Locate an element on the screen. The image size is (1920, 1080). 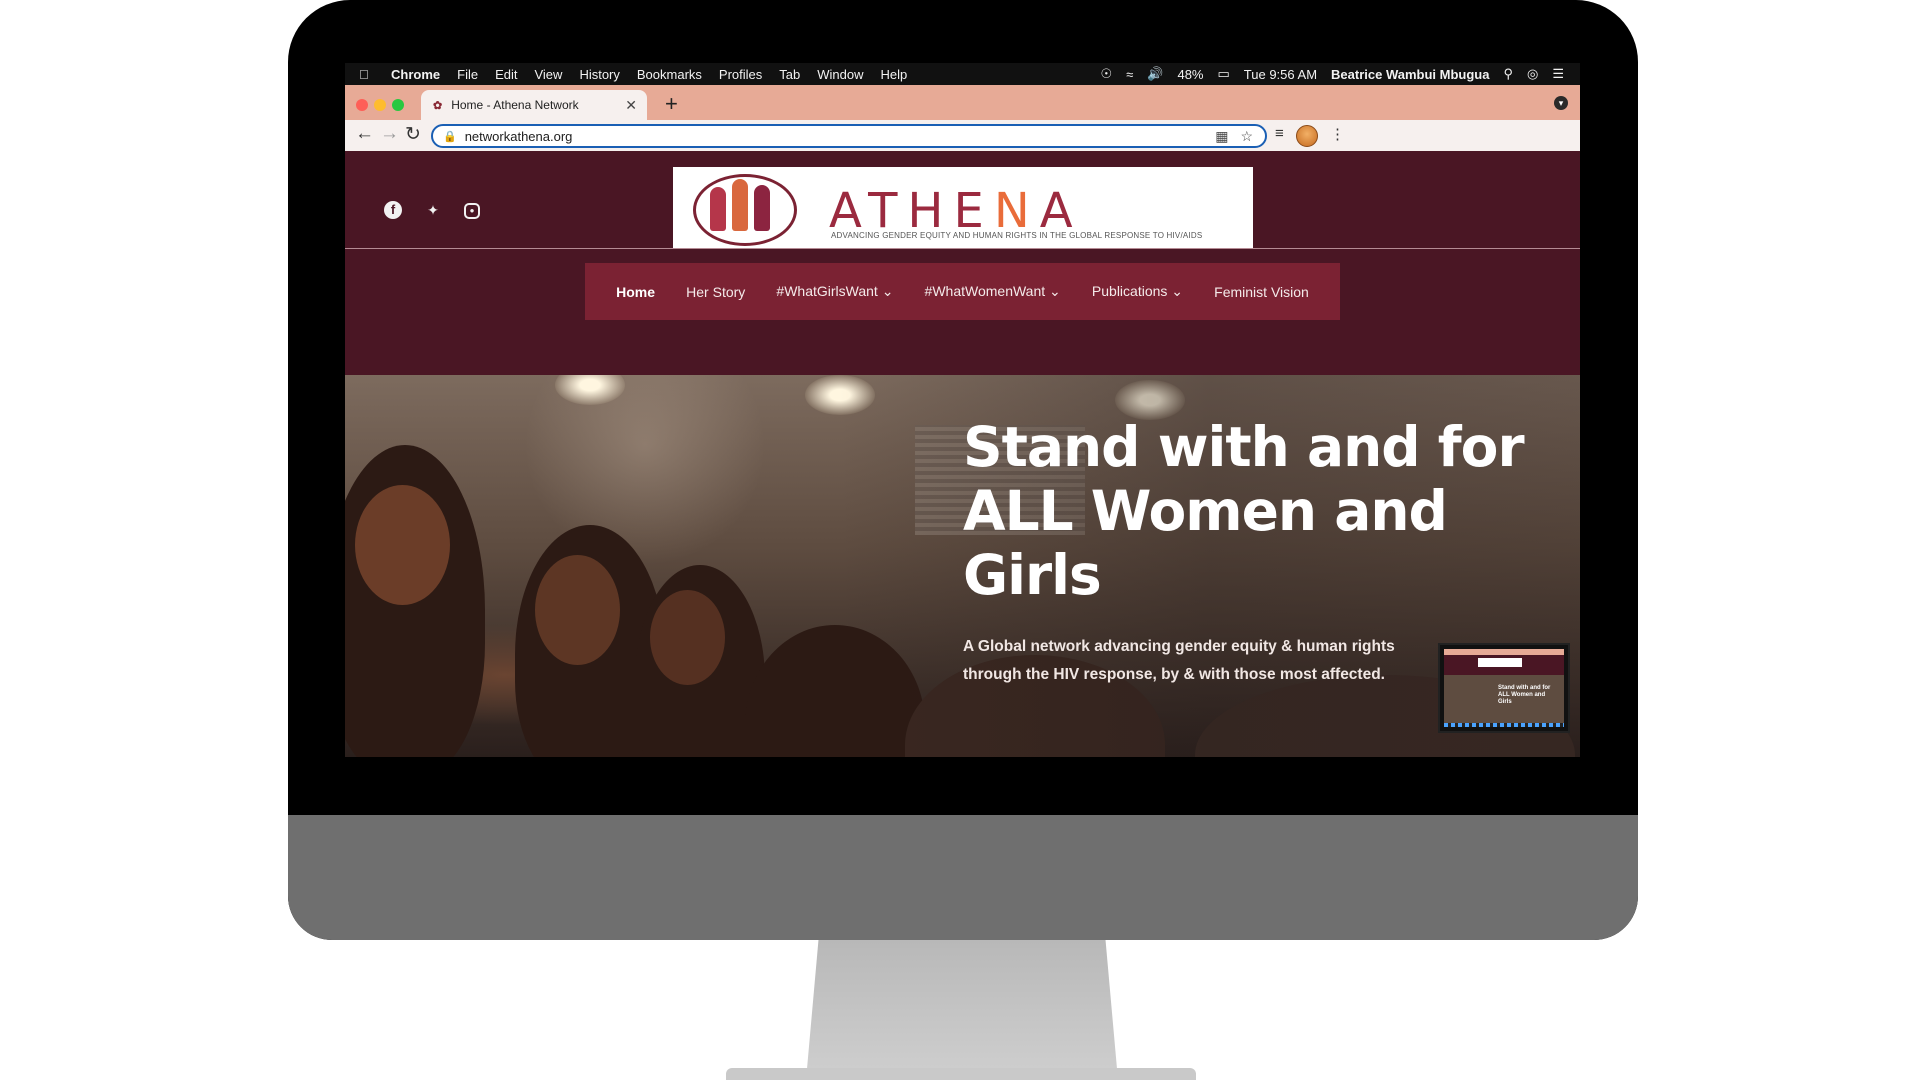
profile-avatar is located at coordinates (1307, 136).